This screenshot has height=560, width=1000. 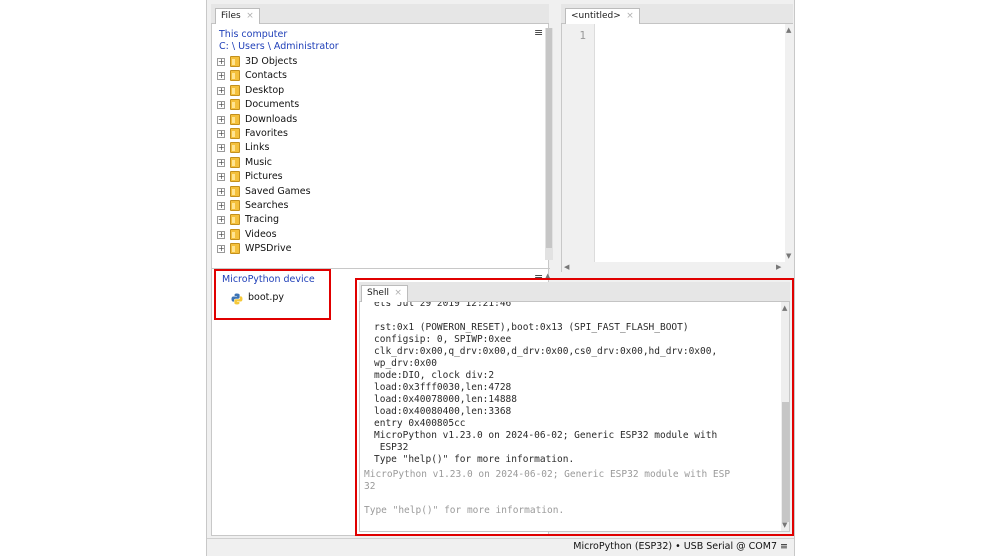 What do you see at coordinates (266, 76) in the screenshot?
I see `folder-label: Contacts` at bounding box center [266, 76].